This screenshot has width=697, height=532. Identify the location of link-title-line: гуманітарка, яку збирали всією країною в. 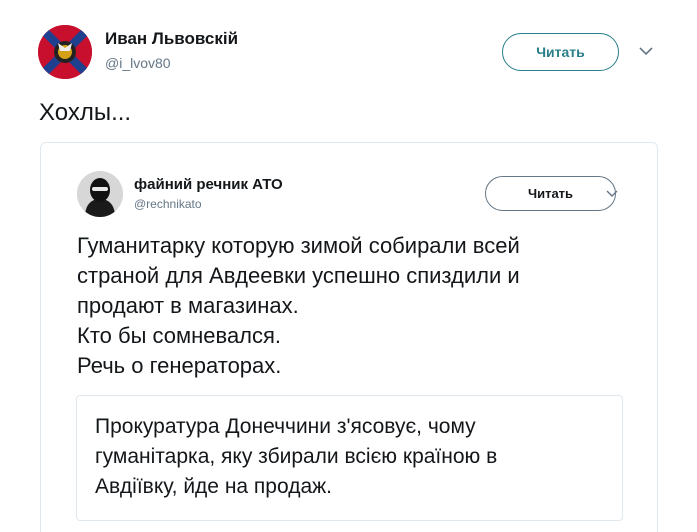
(296, 456).